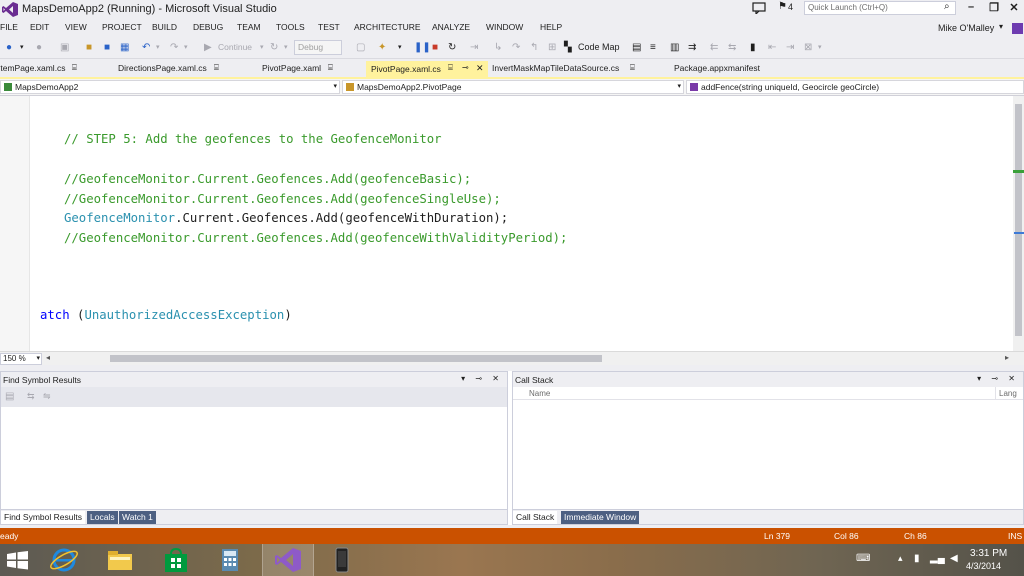 The height and width of the screenshot is (576, 1024). Describe the element at coordinates (1018, 223) in the screenshot. I see `vertical-scrollbar` at that location.